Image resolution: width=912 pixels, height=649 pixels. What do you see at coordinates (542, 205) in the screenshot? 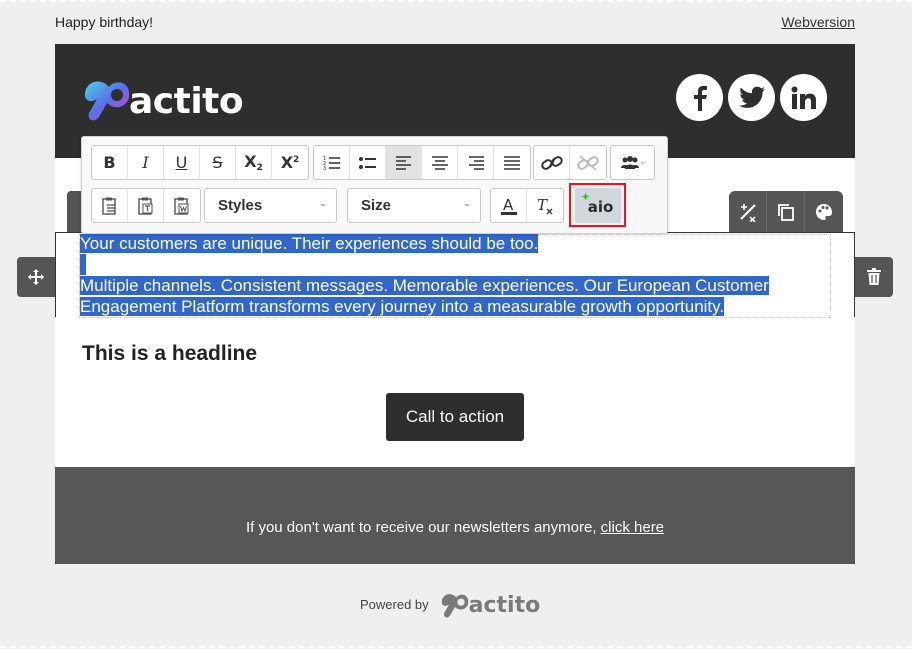
I see `svg-text: T` at bounding box center [542, 205].